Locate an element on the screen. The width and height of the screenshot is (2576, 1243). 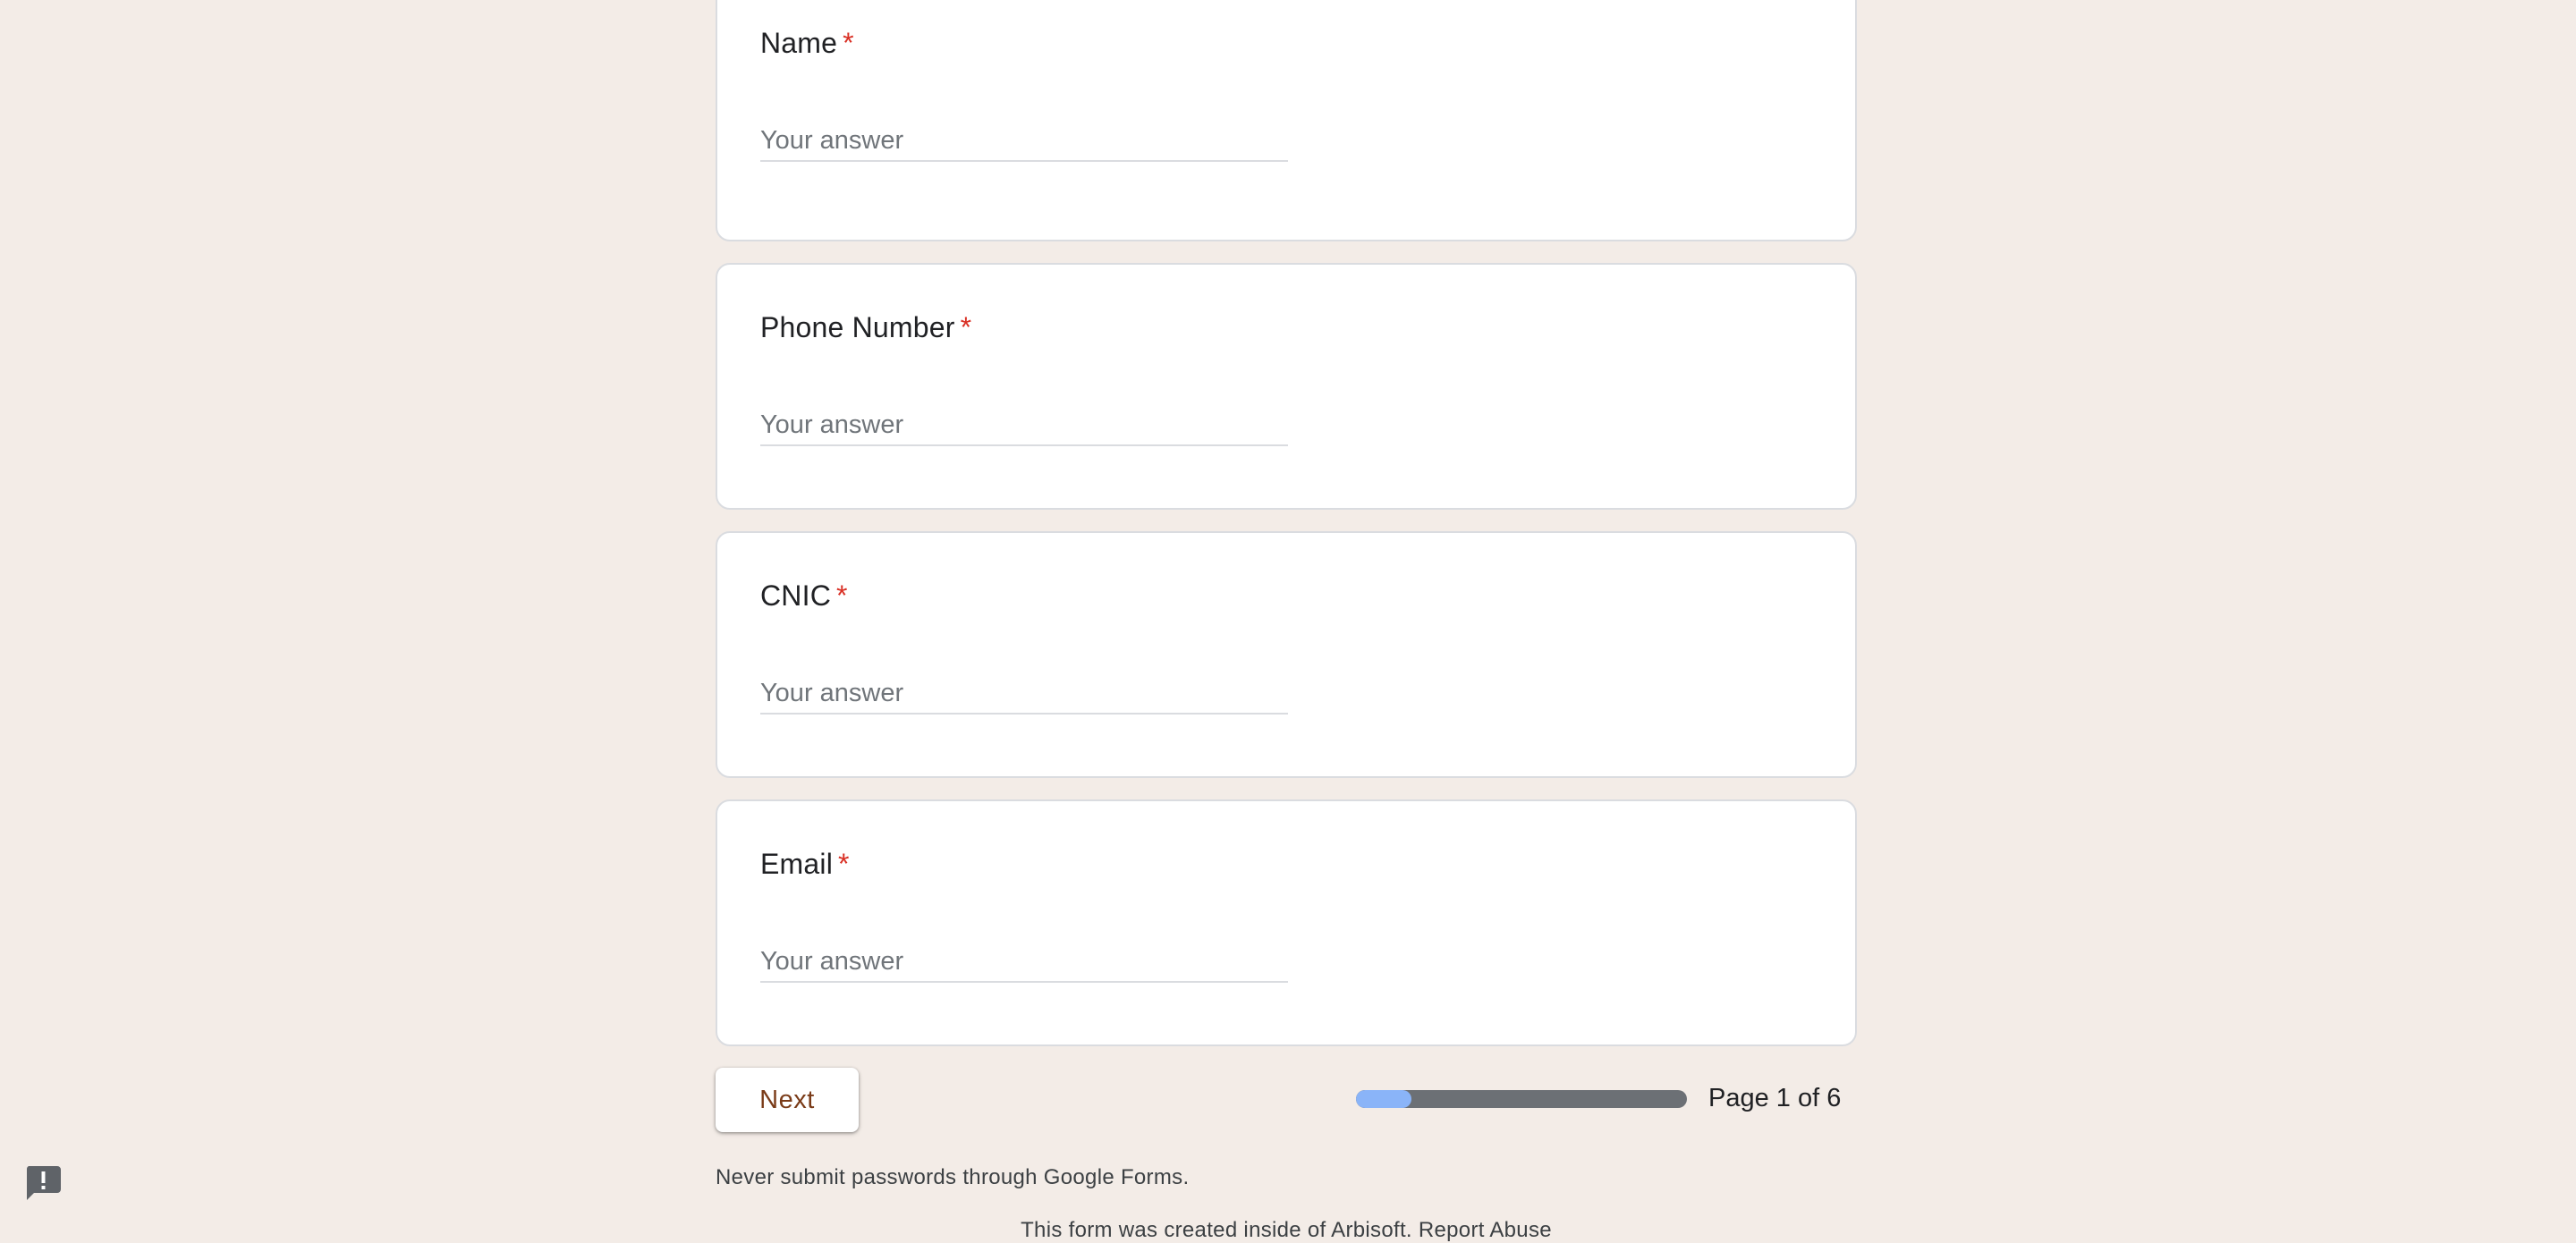
question-title: Name * is located at coordinates (807, 43).